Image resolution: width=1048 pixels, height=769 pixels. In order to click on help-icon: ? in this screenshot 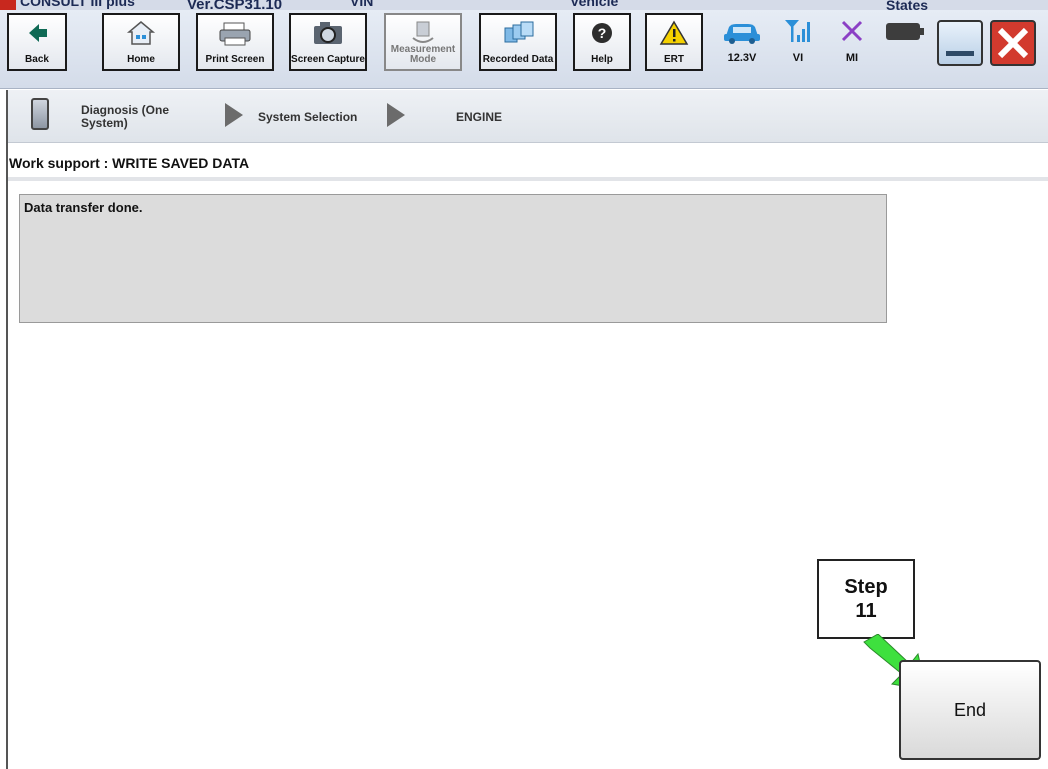, I will do `click(602, 33)`.